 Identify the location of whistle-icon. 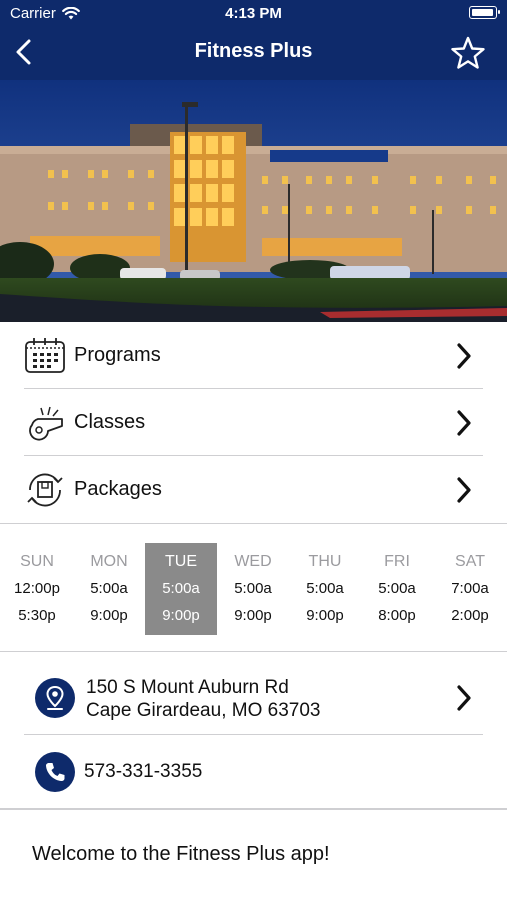
(46, 423).